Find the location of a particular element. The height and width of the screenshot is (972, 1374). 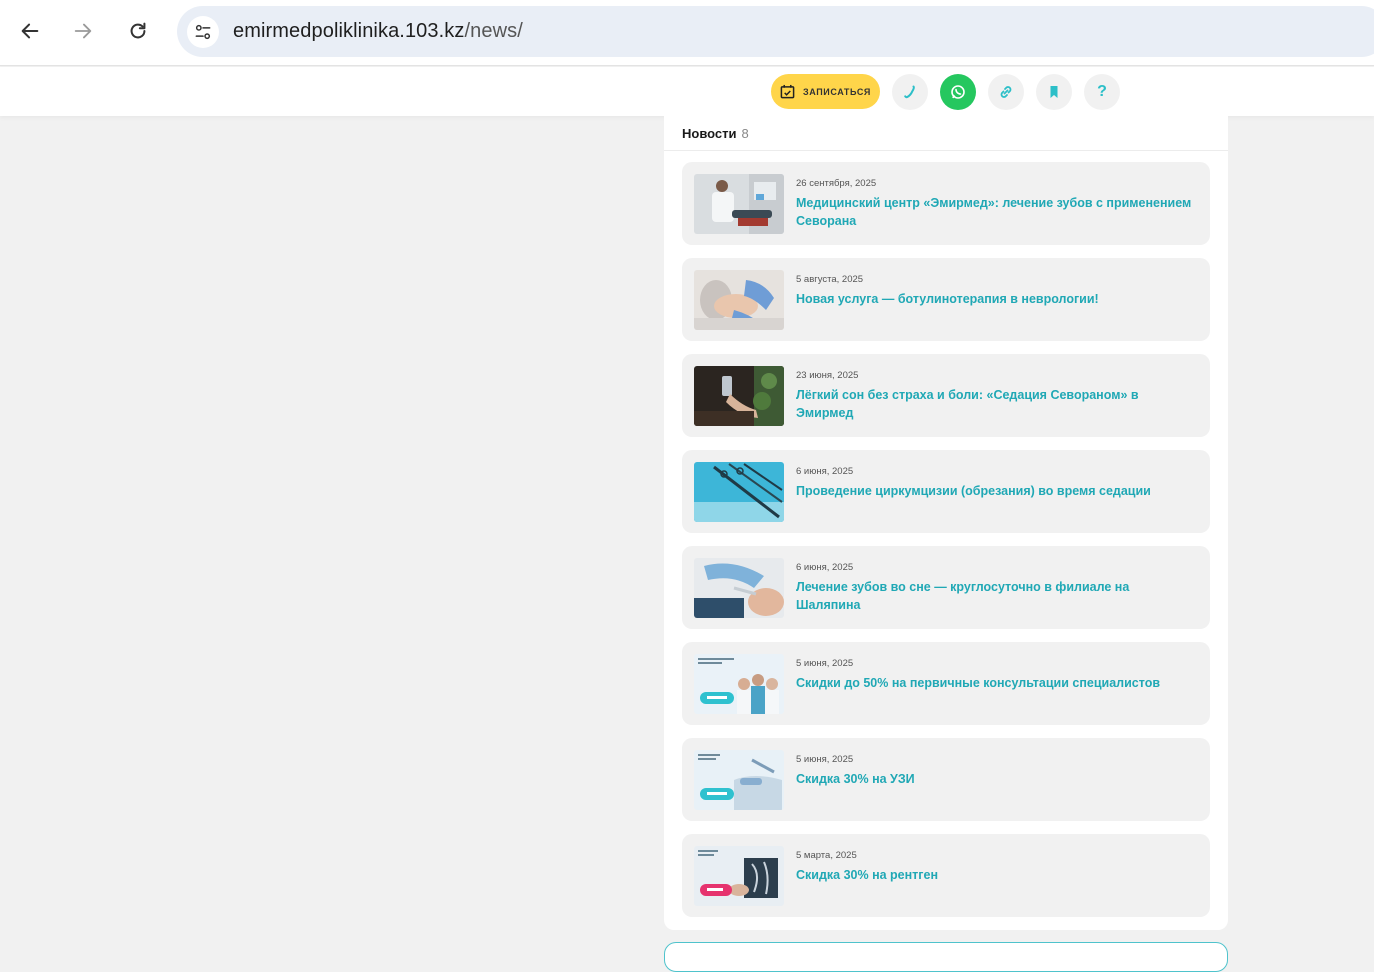

news-header: Новости 8 is located at coordinates (946, 133).